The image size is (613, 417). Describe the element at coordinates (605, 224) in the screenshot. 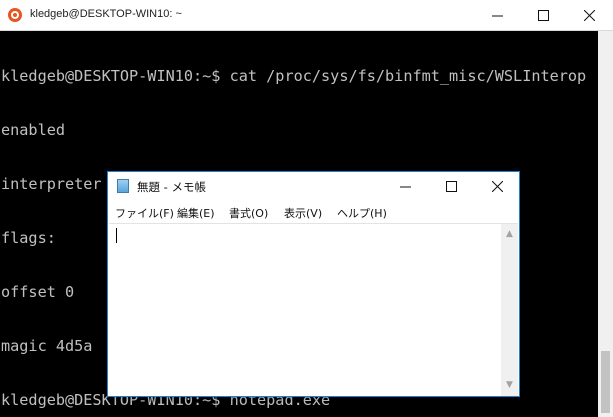

I see `terminal-scrollbar` at that location.